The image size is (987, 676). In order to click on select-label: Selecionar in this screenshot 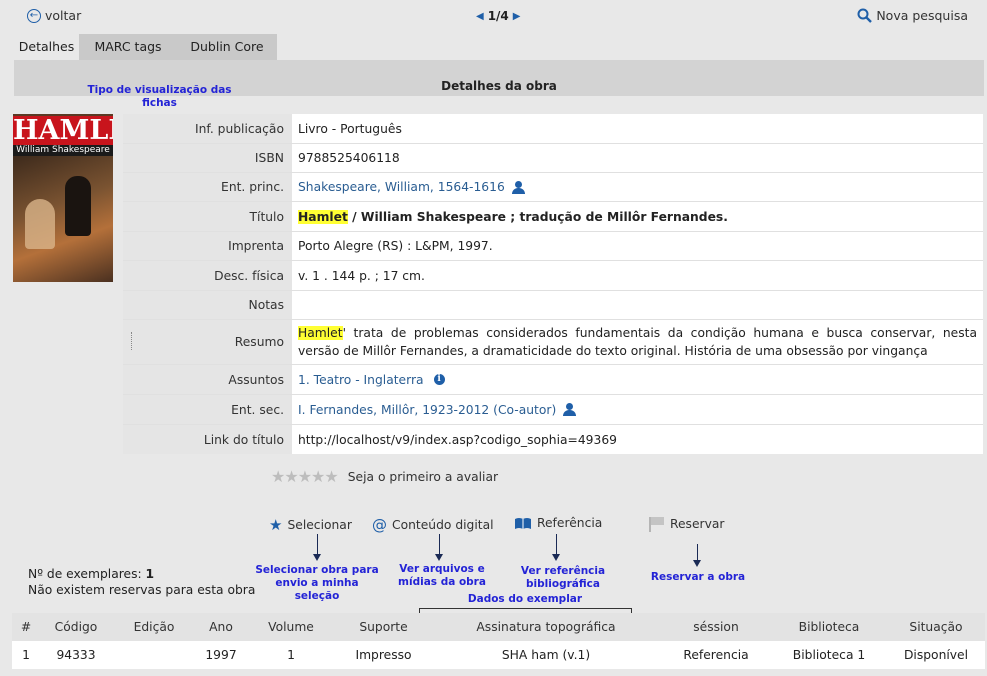, I will do `click(319, 525)`.